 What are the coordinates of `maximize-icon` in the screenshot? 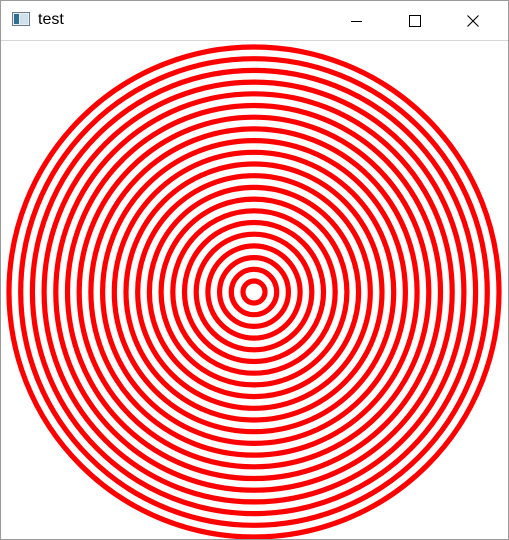 It's located at (415, 20).